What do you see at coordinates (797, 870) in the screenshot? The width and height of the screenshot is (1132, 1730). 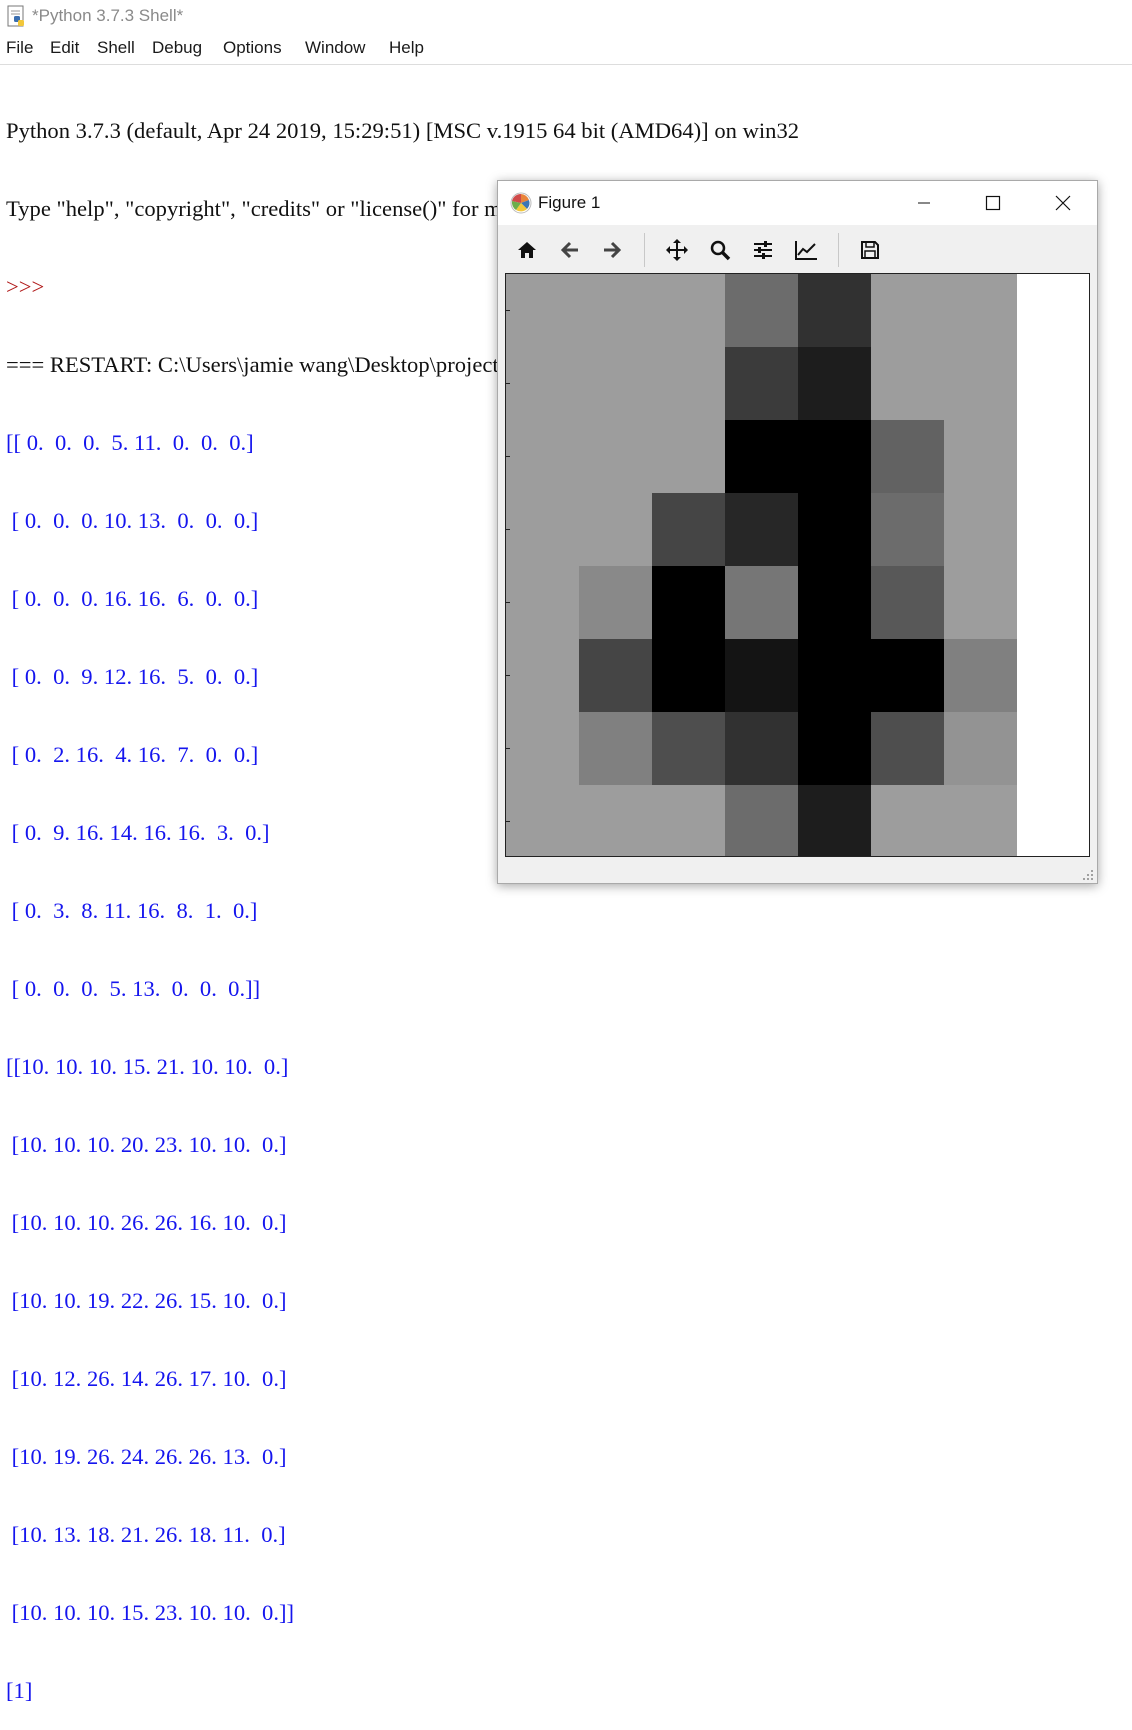 I see `status-bar` at bounding box center [797, 870].